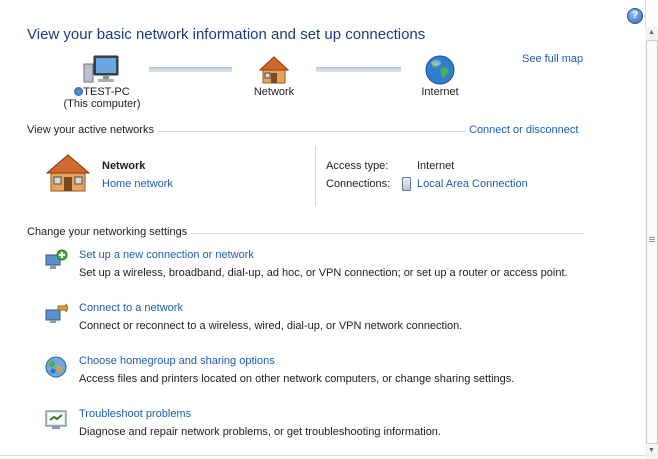  Describe the element at coordinates (652, 237) in the screenshot. I see `grip-icon` at that location.